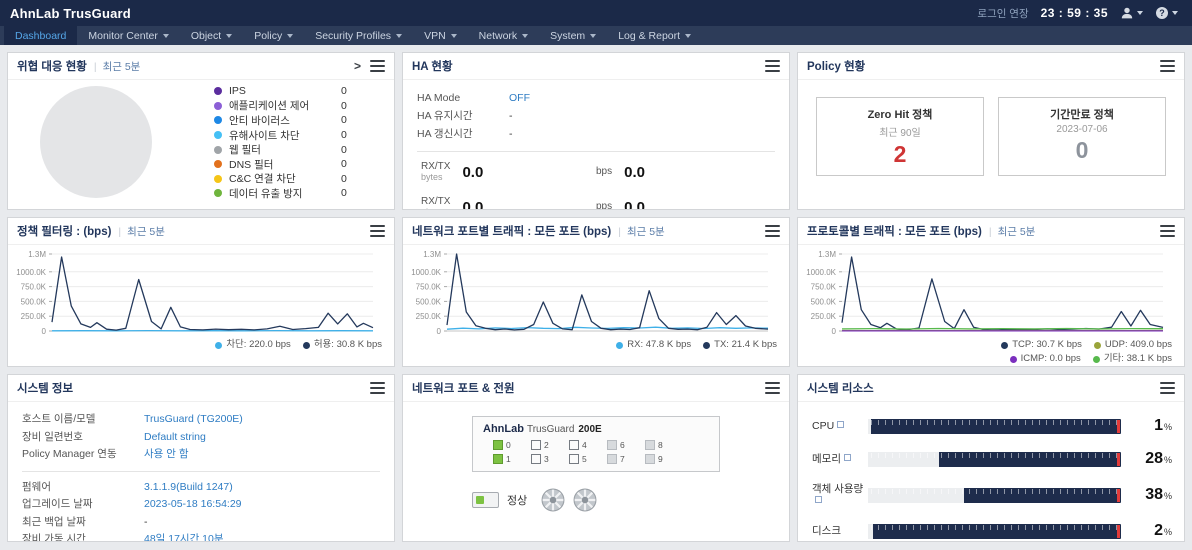 This screenshot has height=550, width=1192. I want to click on ha-row-value: OFF, so click(519, 98).